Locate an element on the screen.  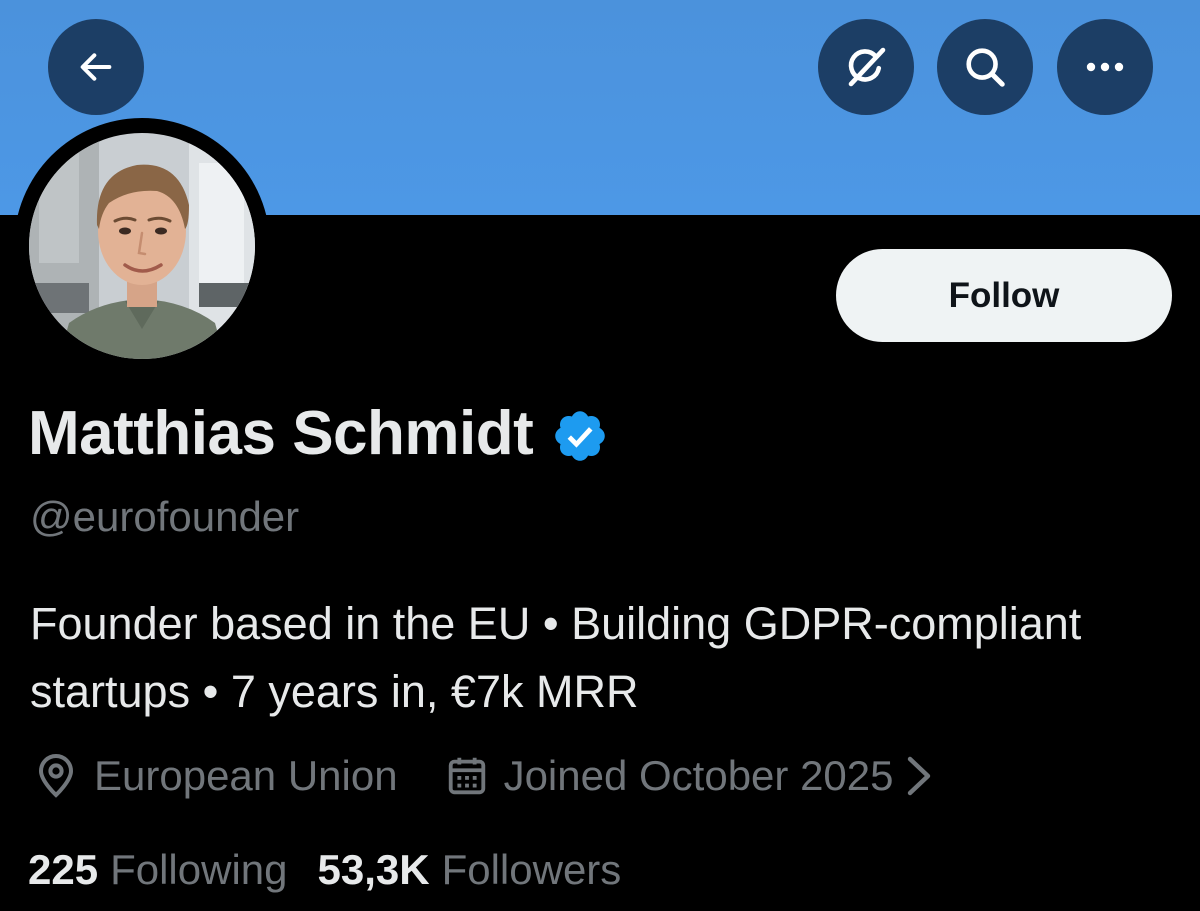
profile-meta: European Union Joined October 2025 is located at coordinates (482, 776).